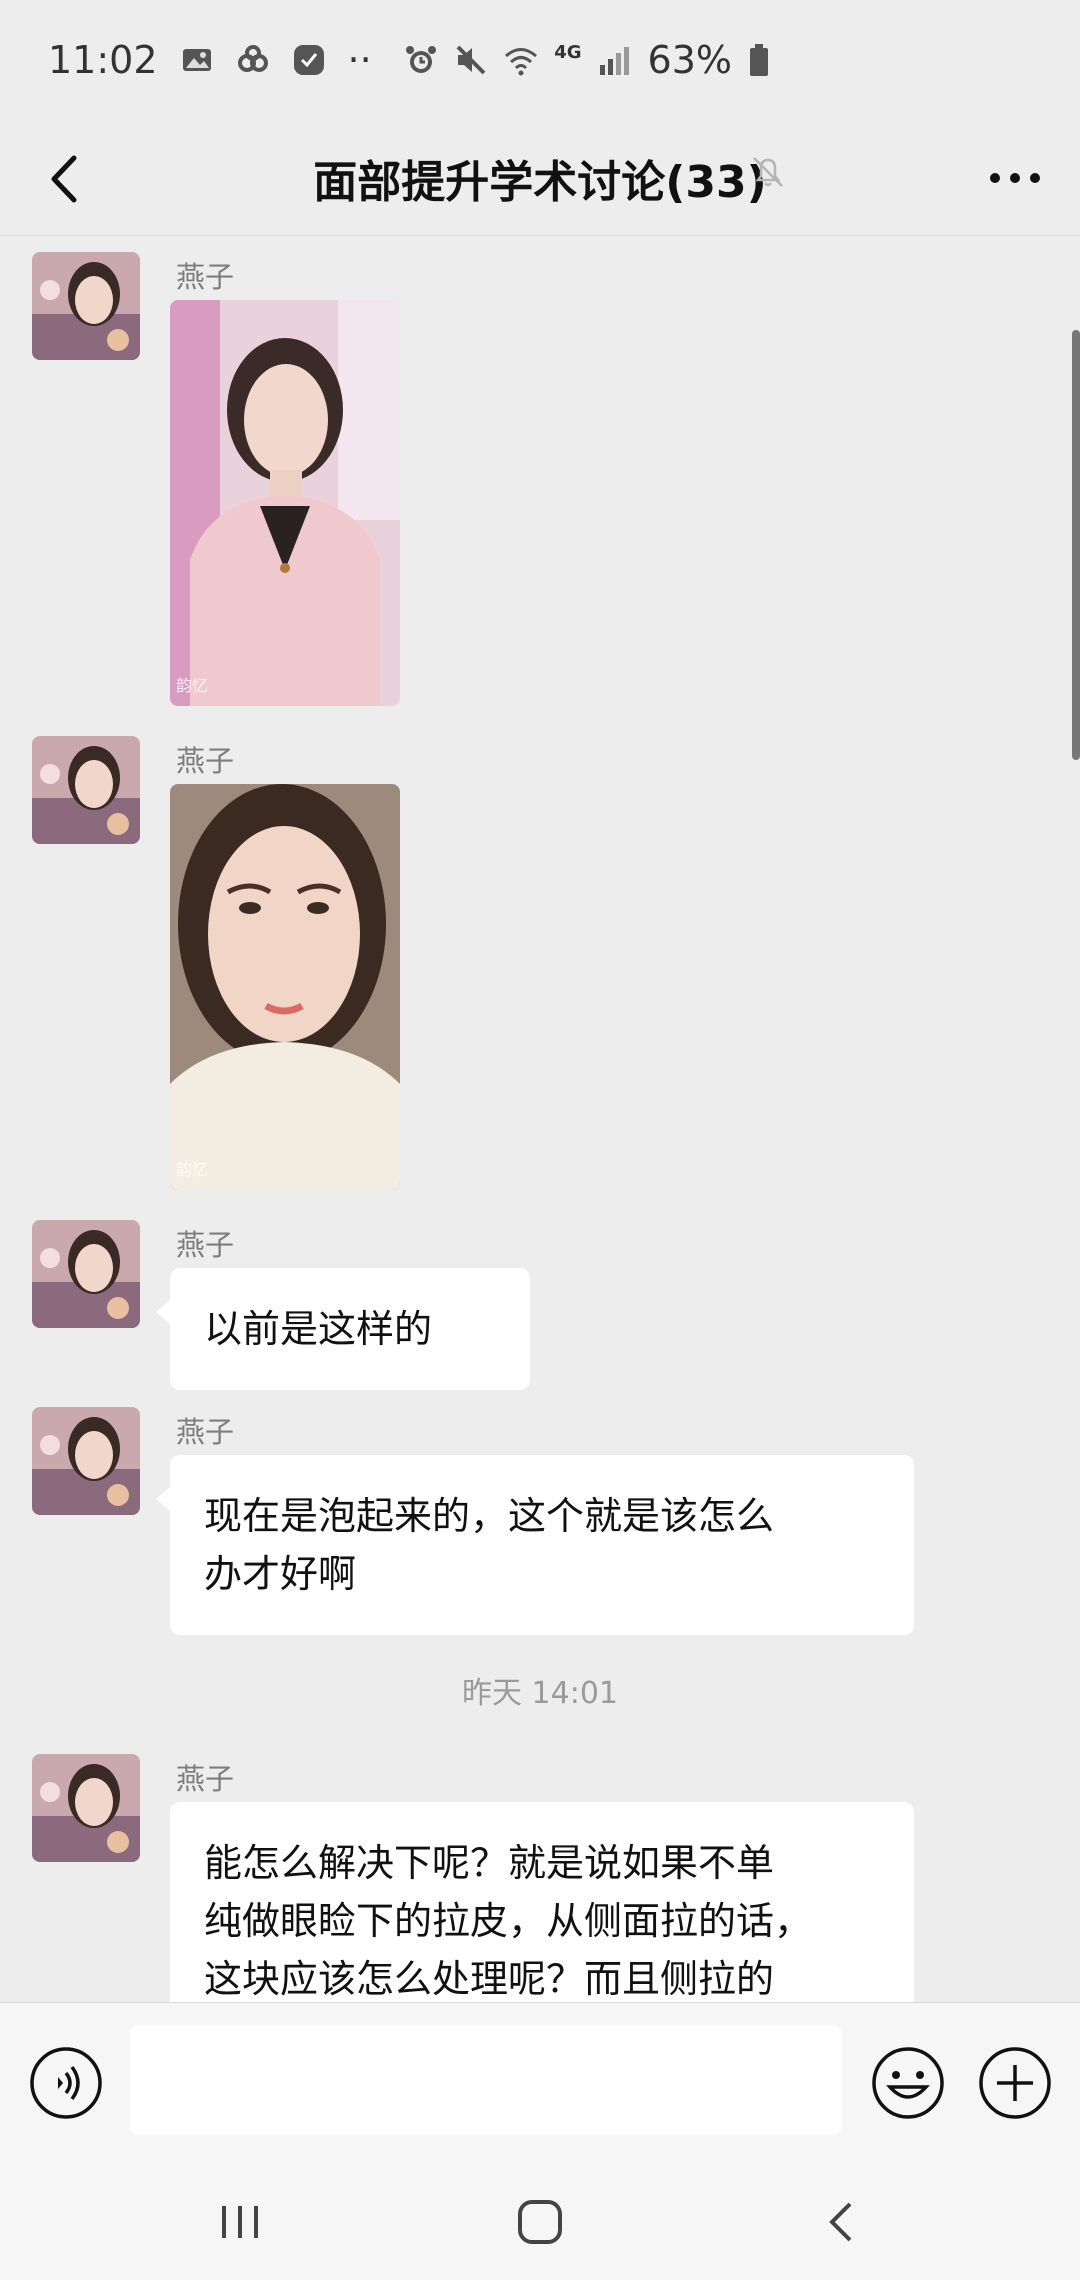 Image resolution: width=1080 pixels, height=2280 pixels. Describe the element at coordinates (768, 172) in the screenshot. I see `muted-bell-icon` at that location.